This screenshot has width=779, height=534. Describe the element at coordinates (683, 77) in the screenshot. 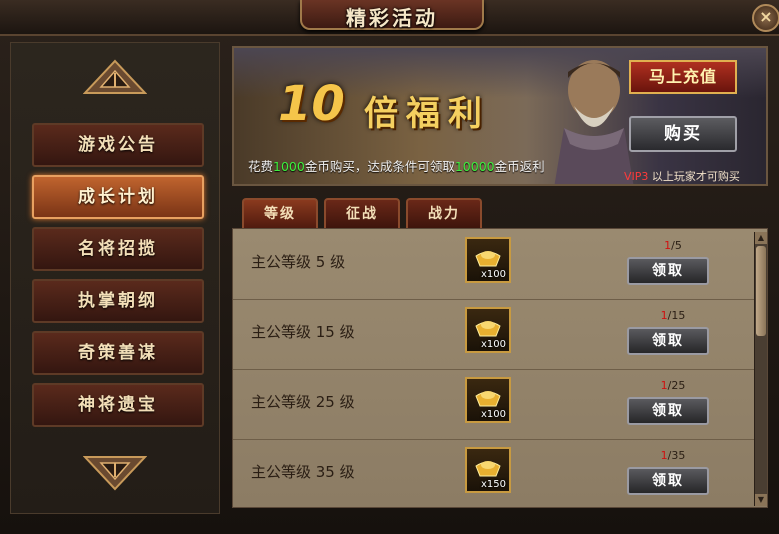

I see `recharge-button: 马上充值` at that location.